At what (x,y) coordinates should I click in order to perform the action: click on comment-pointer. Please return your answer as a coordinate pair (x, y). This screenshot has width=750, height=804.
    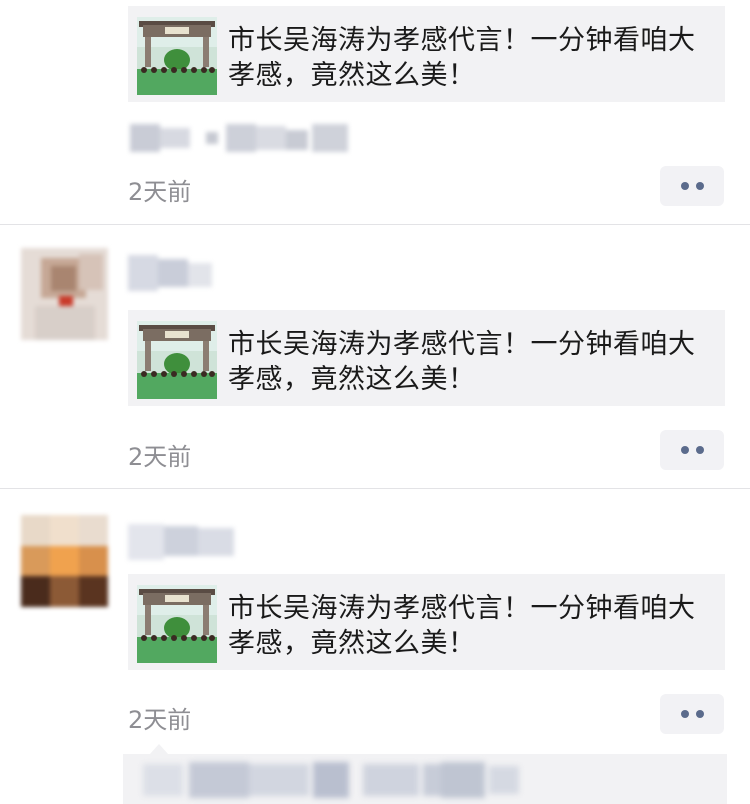
    Looking at the image, I should click on (159, 749).